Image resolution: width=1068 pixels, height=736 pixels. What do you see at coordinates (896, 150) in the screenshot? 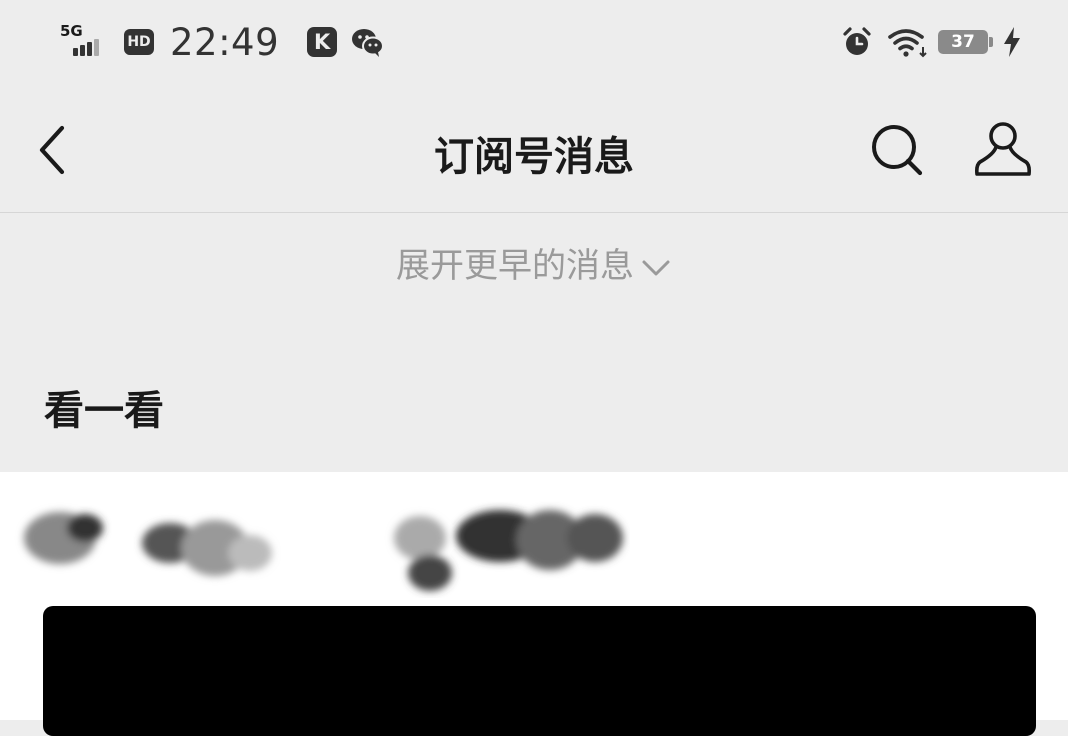
I see `search-icon` at bounding box center [896, 150].